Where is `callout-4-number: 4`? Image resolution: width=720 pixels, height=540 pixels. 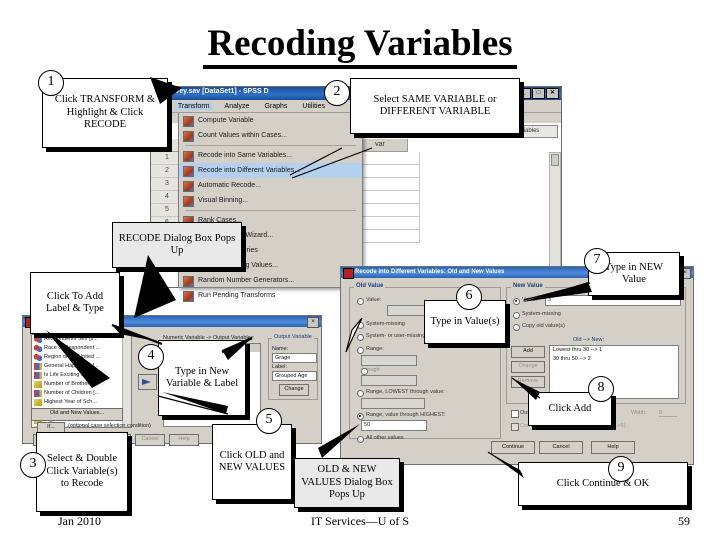 callout-4-number: 4 is located at coordinates (151, 357).